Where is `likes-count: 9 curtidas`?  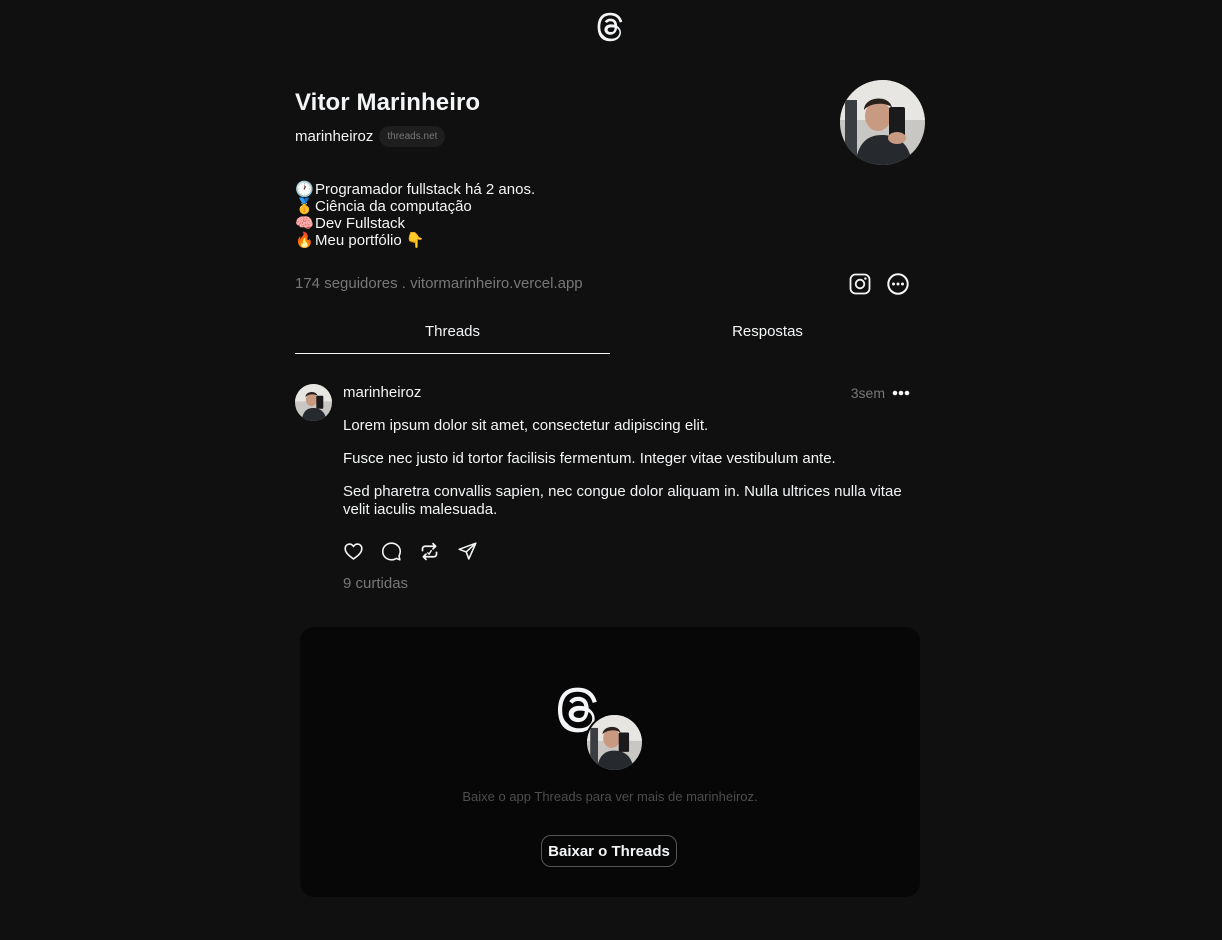
likes-count: 9 curtidas is located at coordinates (375, 583).